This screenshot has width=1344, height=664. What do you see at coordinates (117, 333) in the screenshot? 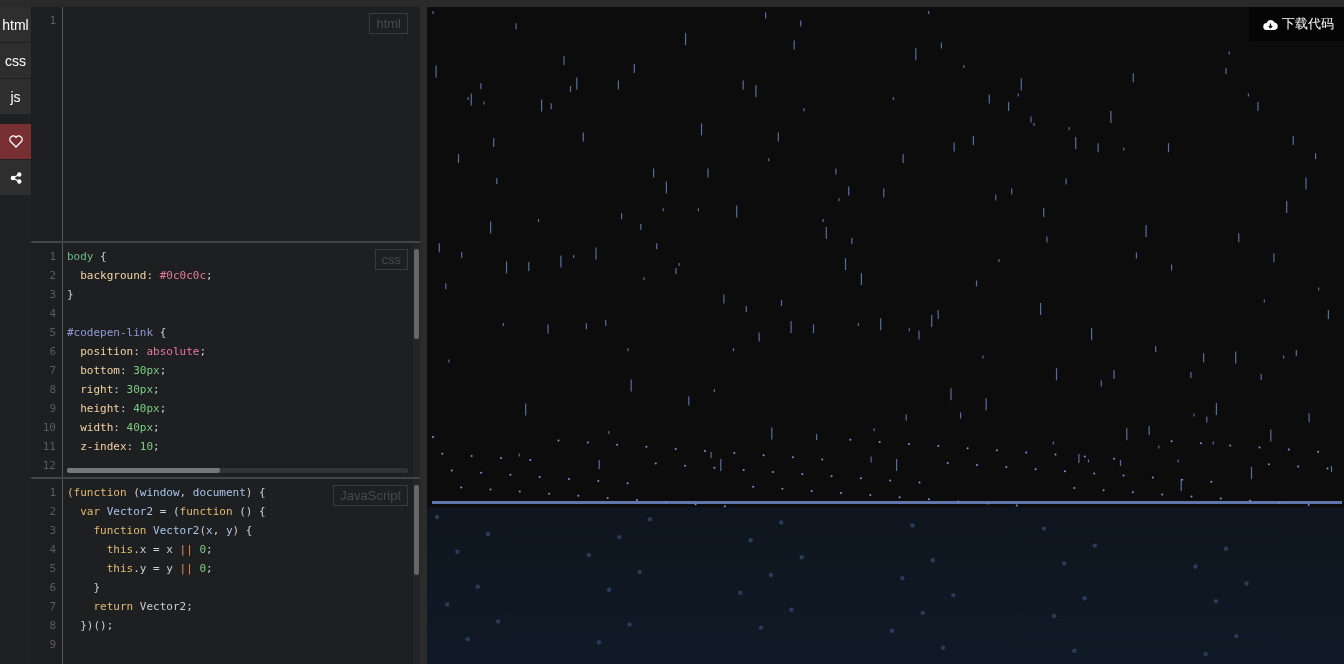
I see `code-line: #codepen-link {` at bounding box center [117, 333].